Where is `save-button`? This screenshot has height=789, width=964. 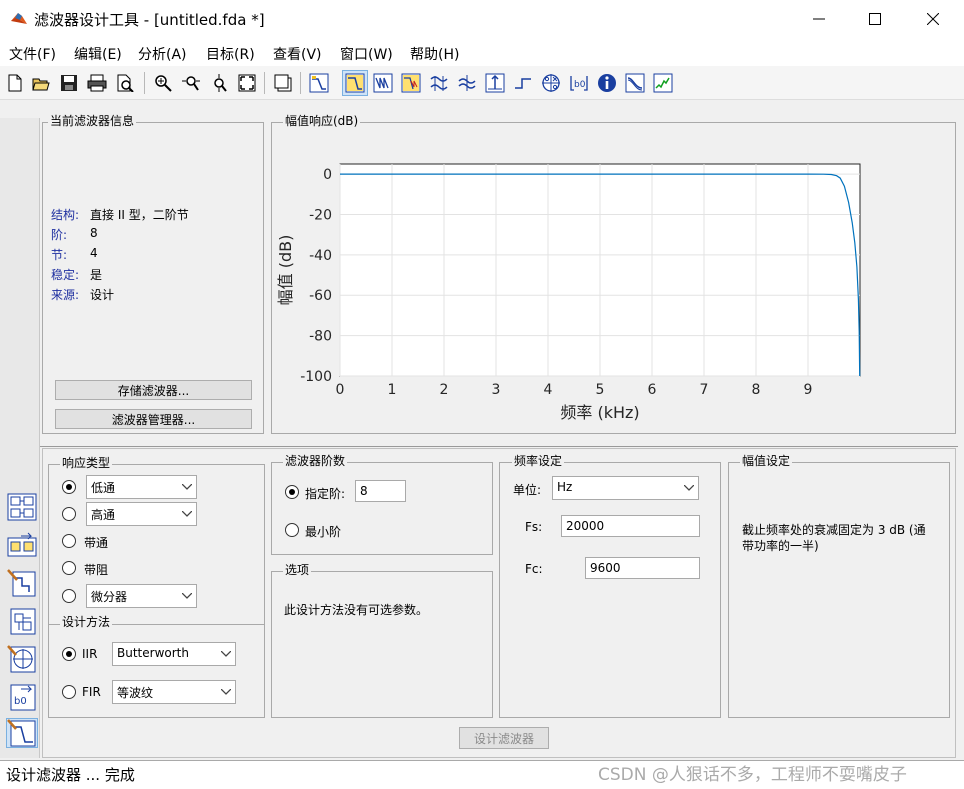 save-button is located at coordinates (69, 83).